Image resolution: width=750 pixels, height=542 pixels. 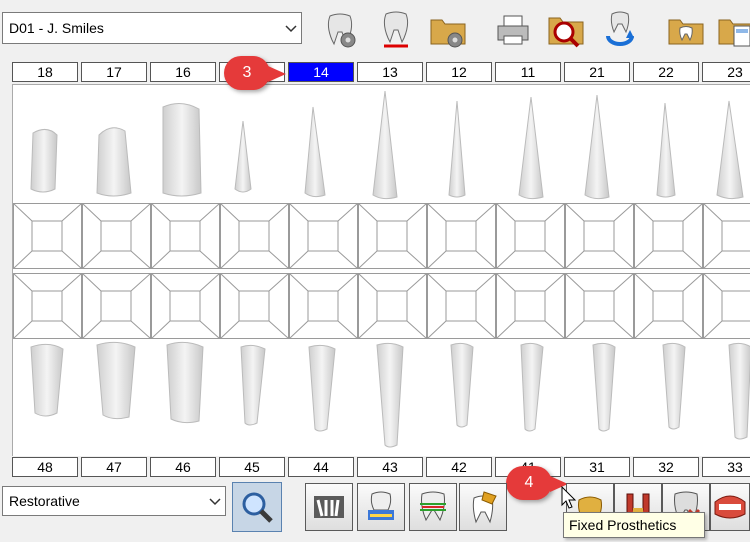 I want to click on calculator-icon, so click(x=732, y=30).